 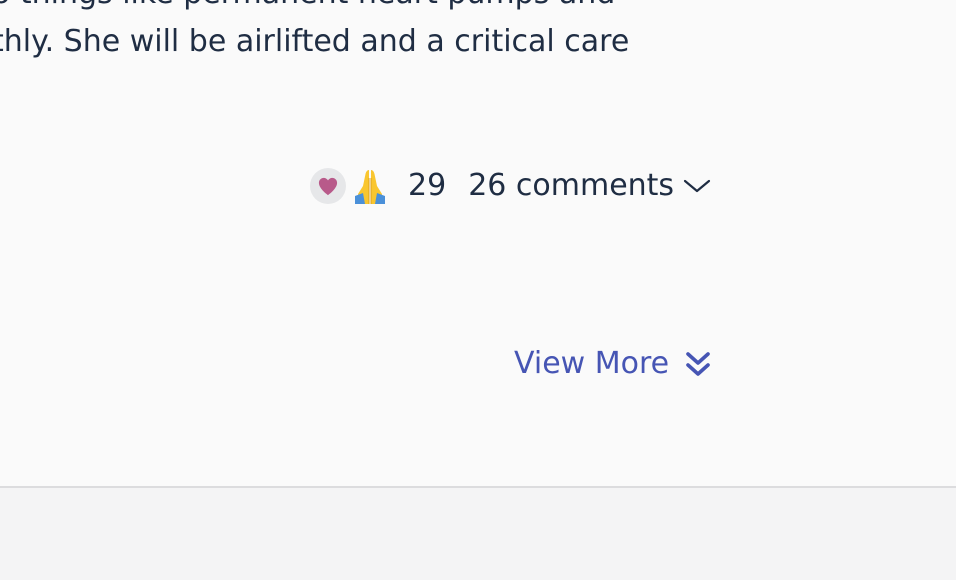 I want to click on double-chevron-down-icon, so click(x=698, y=364).